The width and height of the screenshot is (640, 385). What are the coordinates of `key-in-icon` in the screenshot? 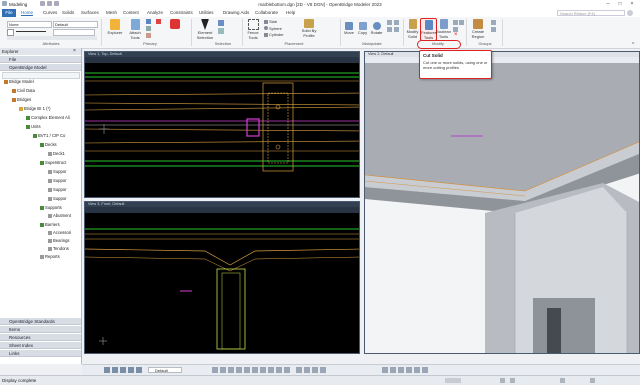 It's located at (158, 21).